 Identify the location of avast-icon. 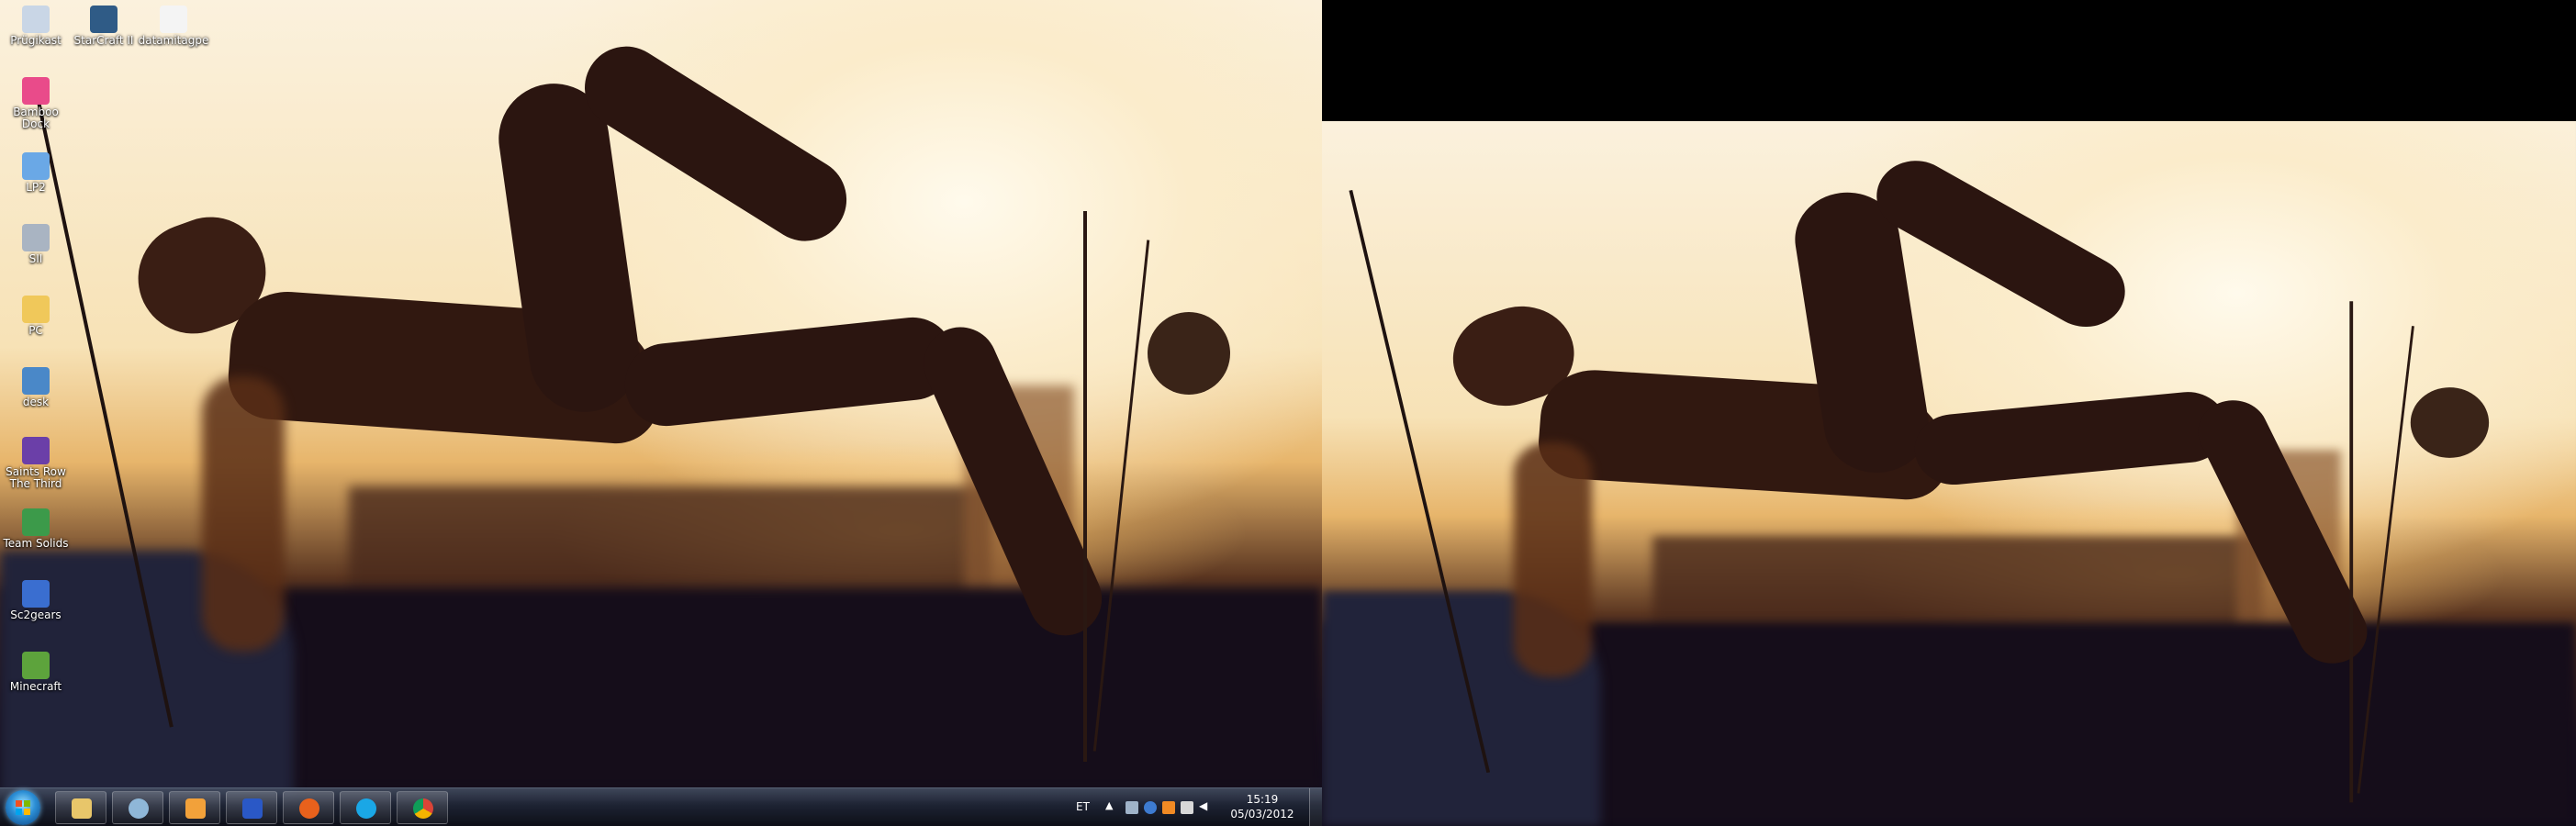
(1168, 807).